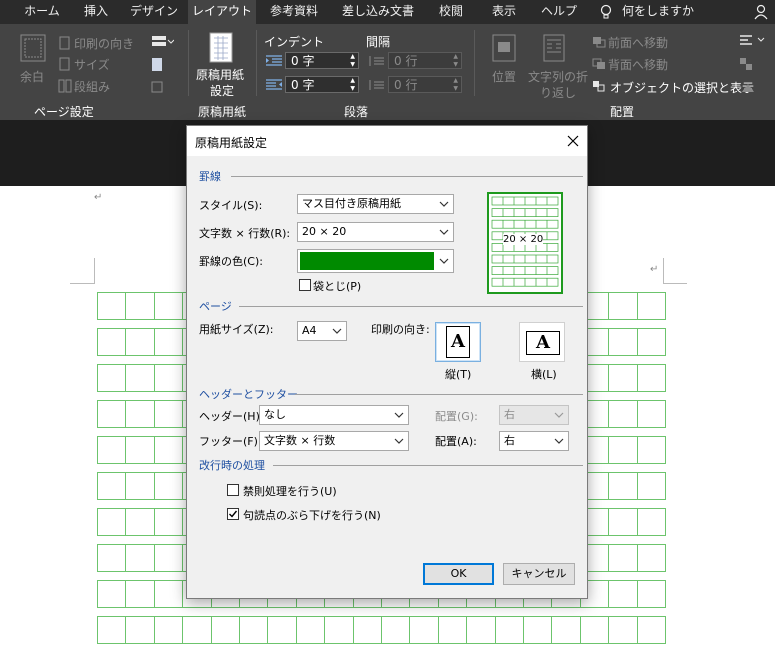  What do you see at coordinates (222, 90) in the screenshot?
I see `genko-button-line2: 設定` at bounding box center [222, 90].